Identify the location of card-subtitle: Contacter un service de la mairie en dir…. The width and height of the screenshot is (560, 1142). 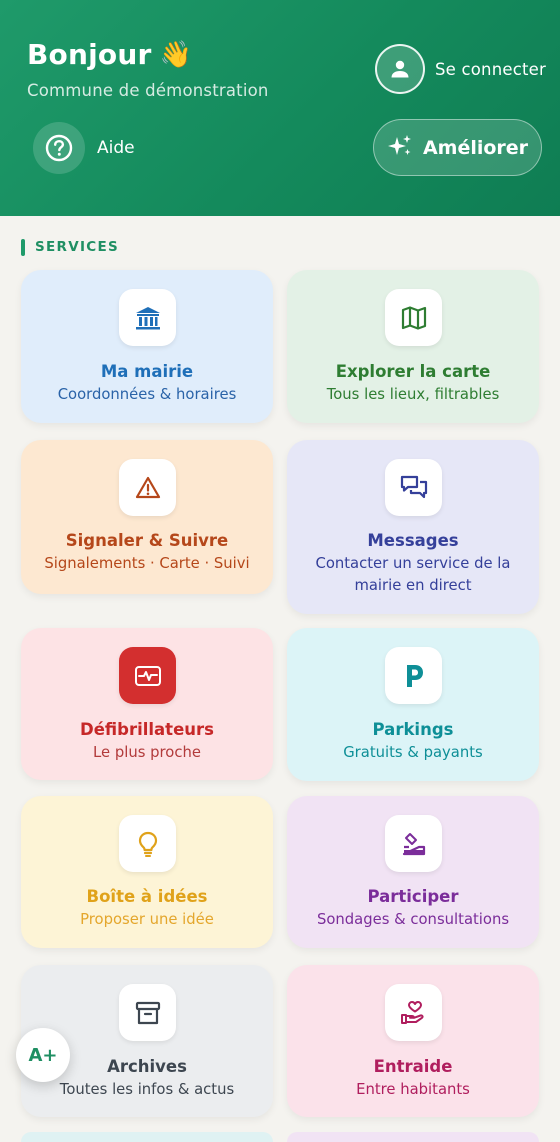
(413, 574).